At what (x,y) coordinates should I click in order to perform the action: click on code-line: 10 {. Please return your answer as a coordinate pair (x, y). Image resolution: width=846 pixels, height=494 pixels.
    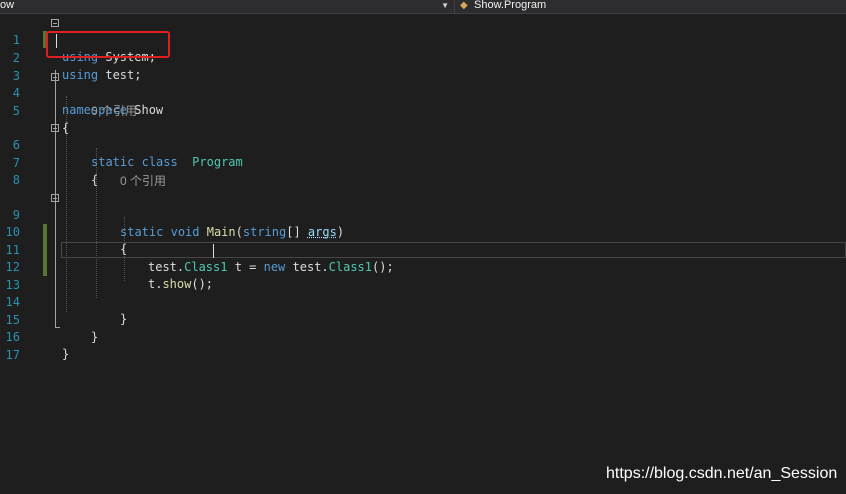
    Looking at the image, I should click on (423, 231).